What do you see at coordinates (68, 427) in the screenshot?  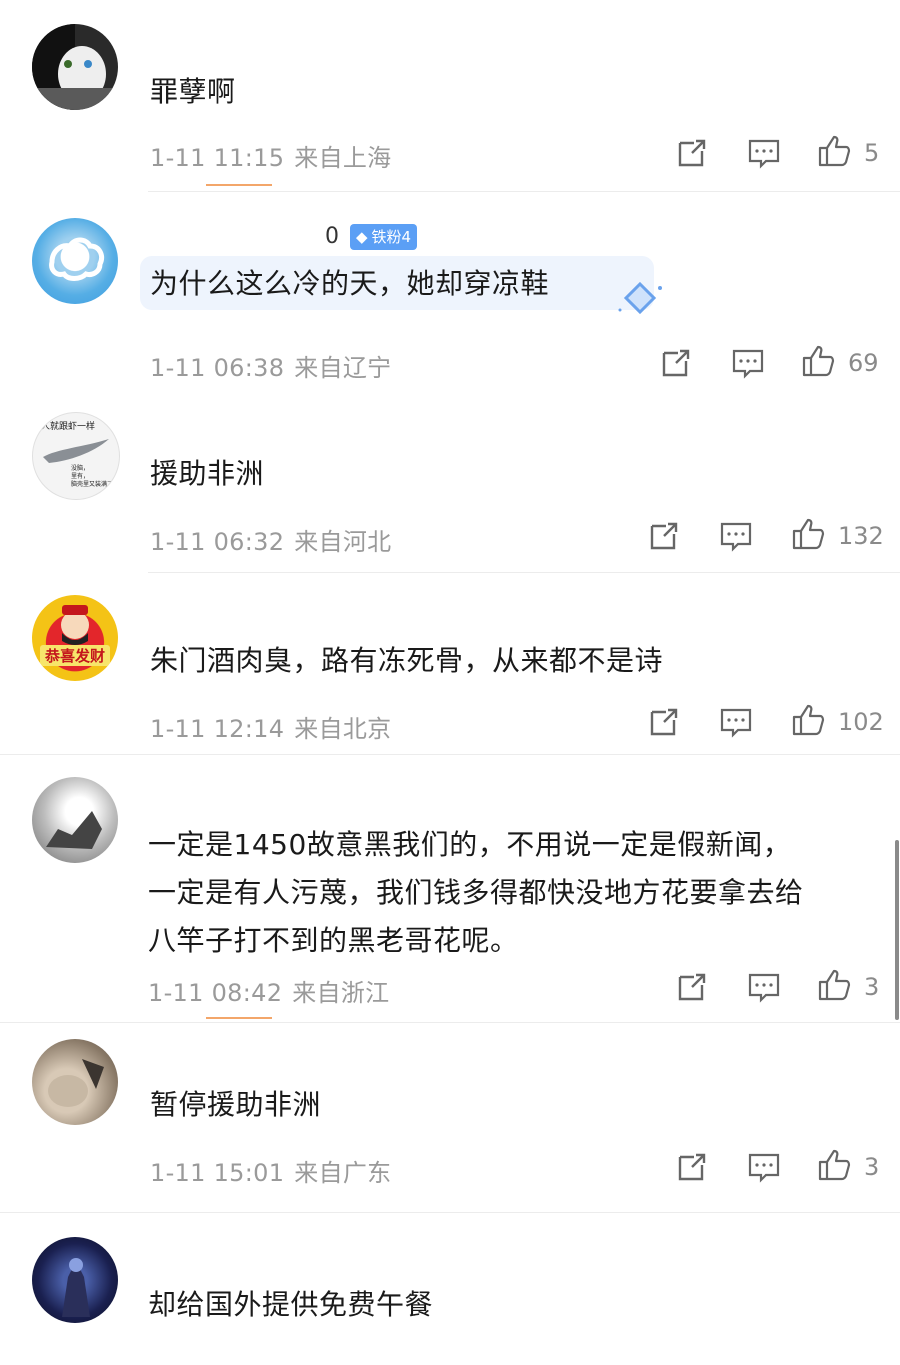 I see `avatar-caption: 人就跟虾一样` at bounding box center [68, 427].